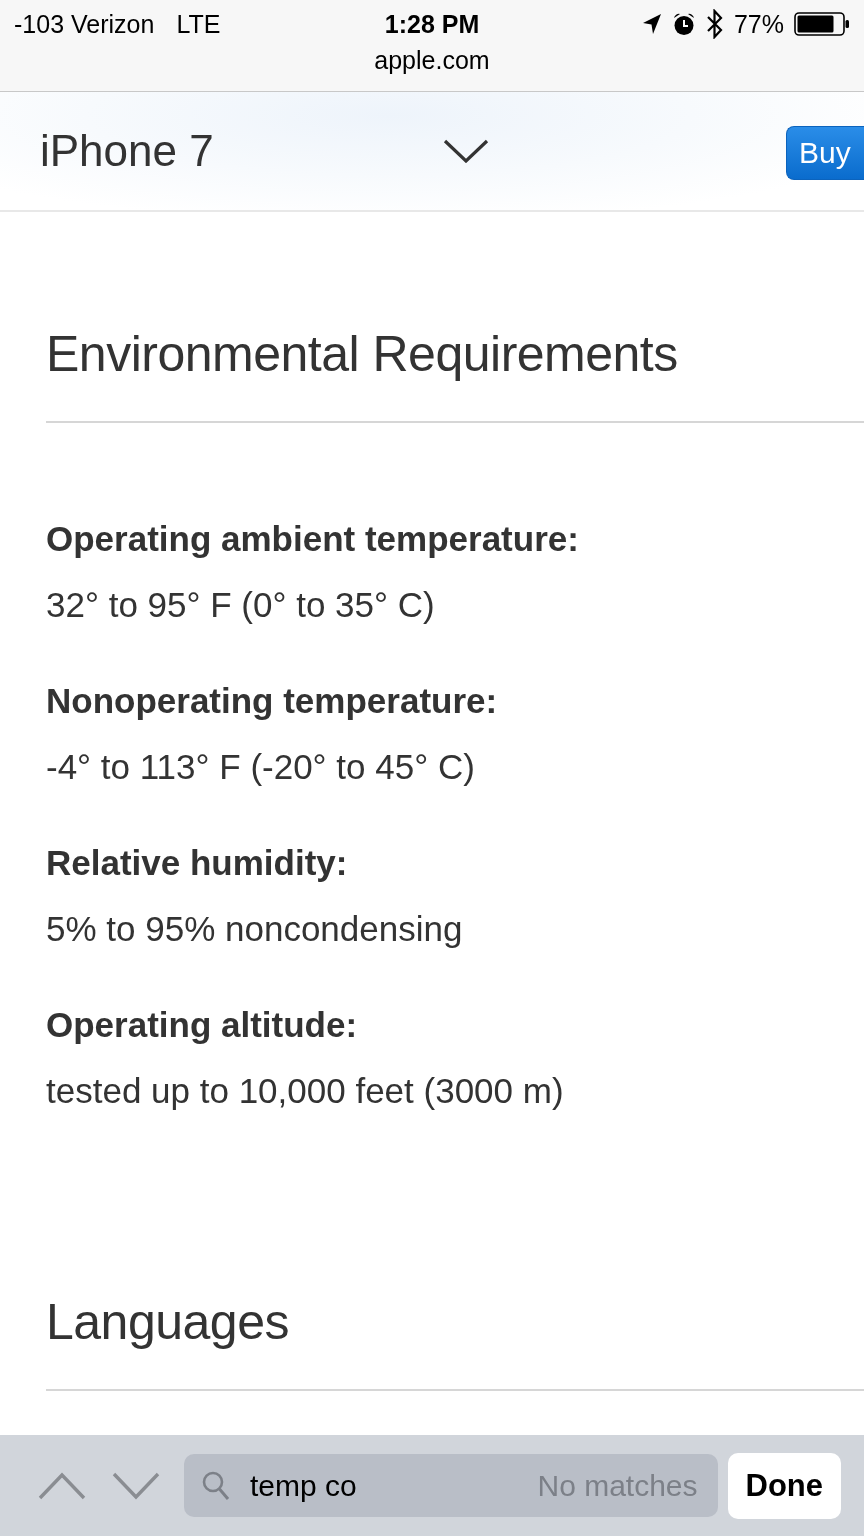  I want to click on spec-value: tested up to 10,000 feet (3000 m), so click(305, 1091).